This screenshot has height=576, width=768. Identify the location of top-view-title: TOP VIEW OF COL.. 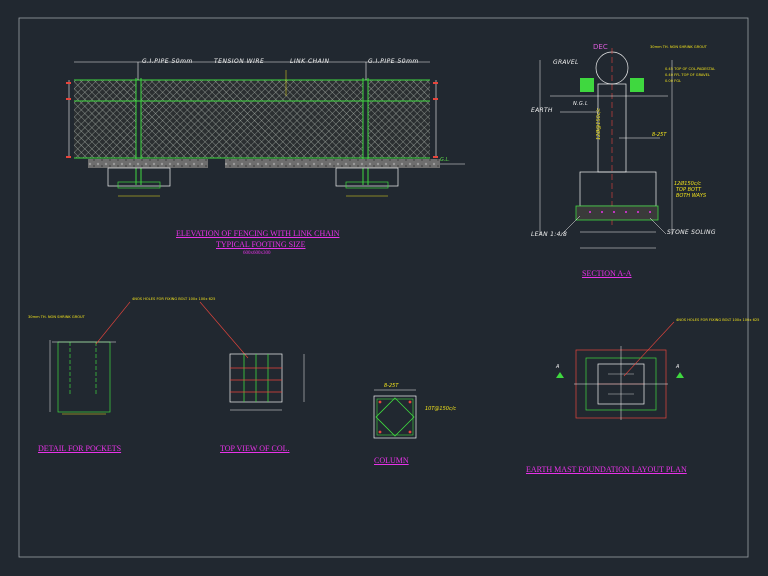
(255, 448).